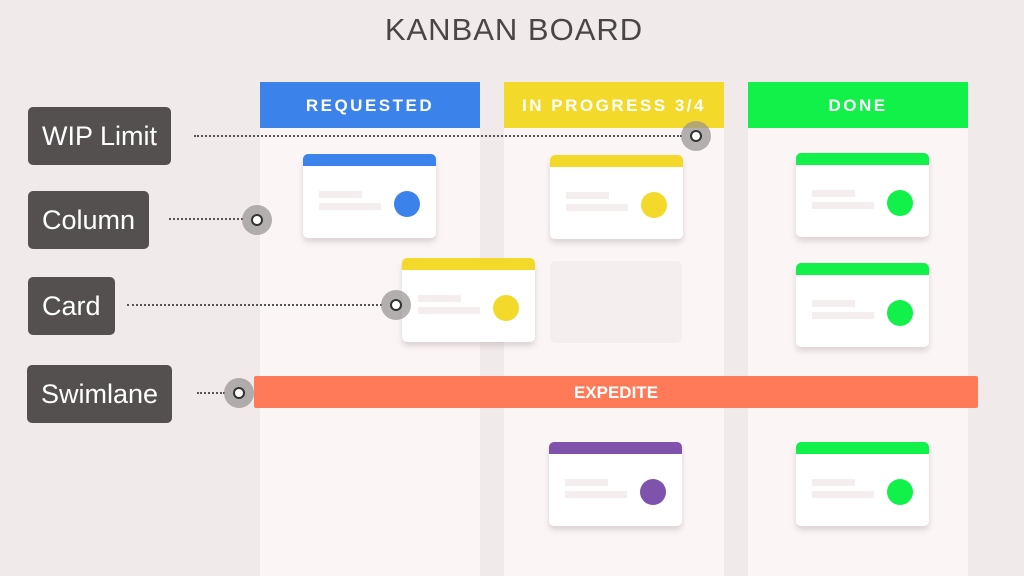  What do you see at coordinates (858, 105) in the screenshot?
I see `column-header-done: DONE` at bounding box center [858, 105].